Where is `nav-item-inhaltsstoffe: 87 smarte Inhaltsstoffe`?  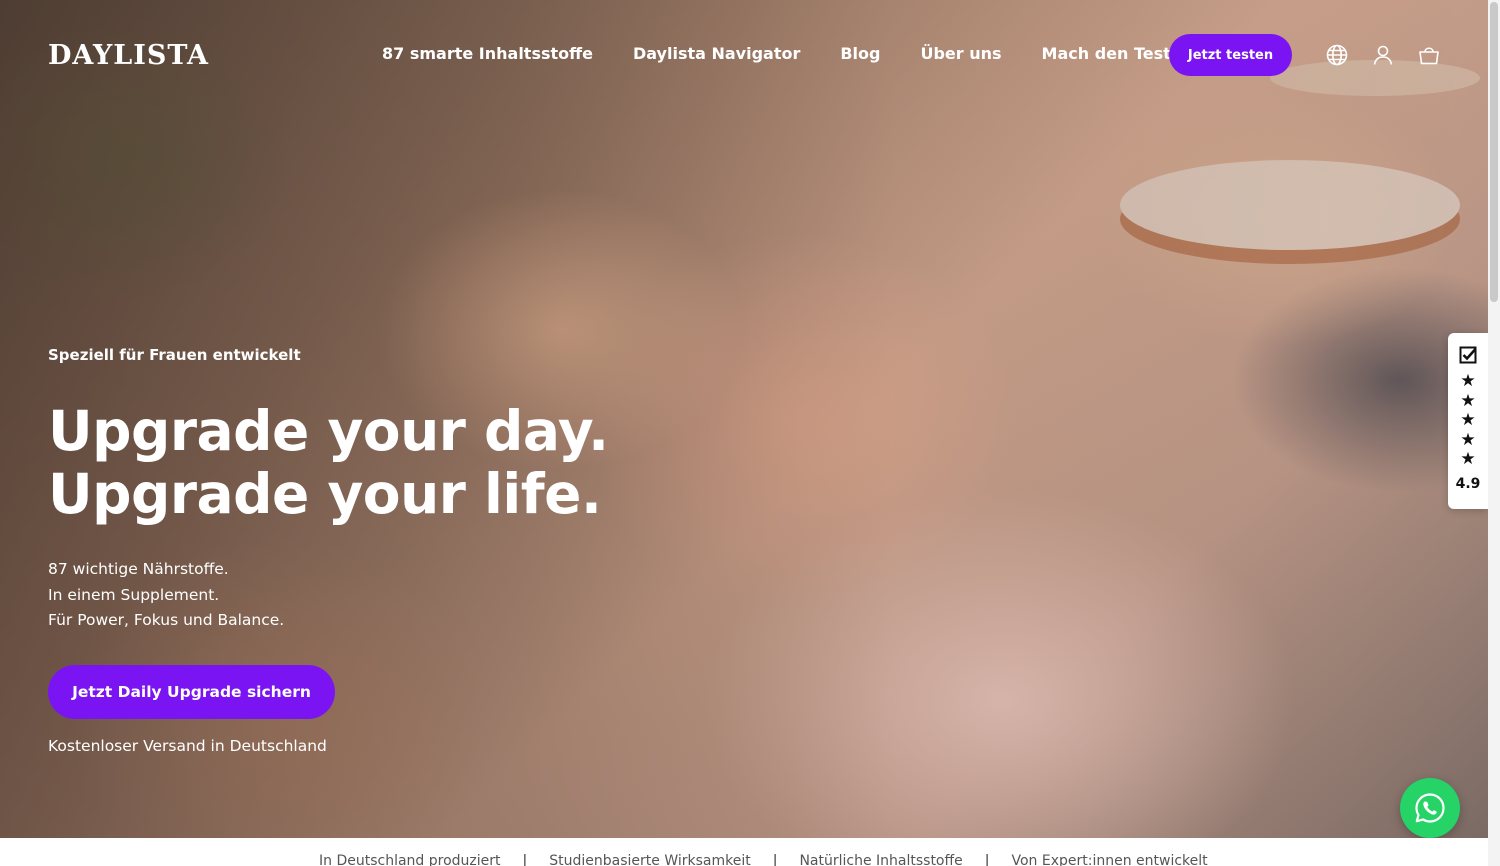
nav-item-inhaltsstoffe: 87 smarte Inhaltsstoffe is located at coordinates (487, 53).